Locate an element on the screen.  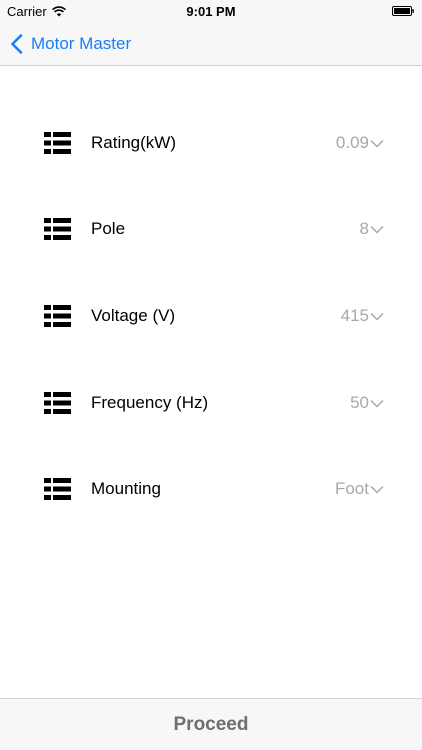
mounting-value: Foot is located at coordinates (351, 488).